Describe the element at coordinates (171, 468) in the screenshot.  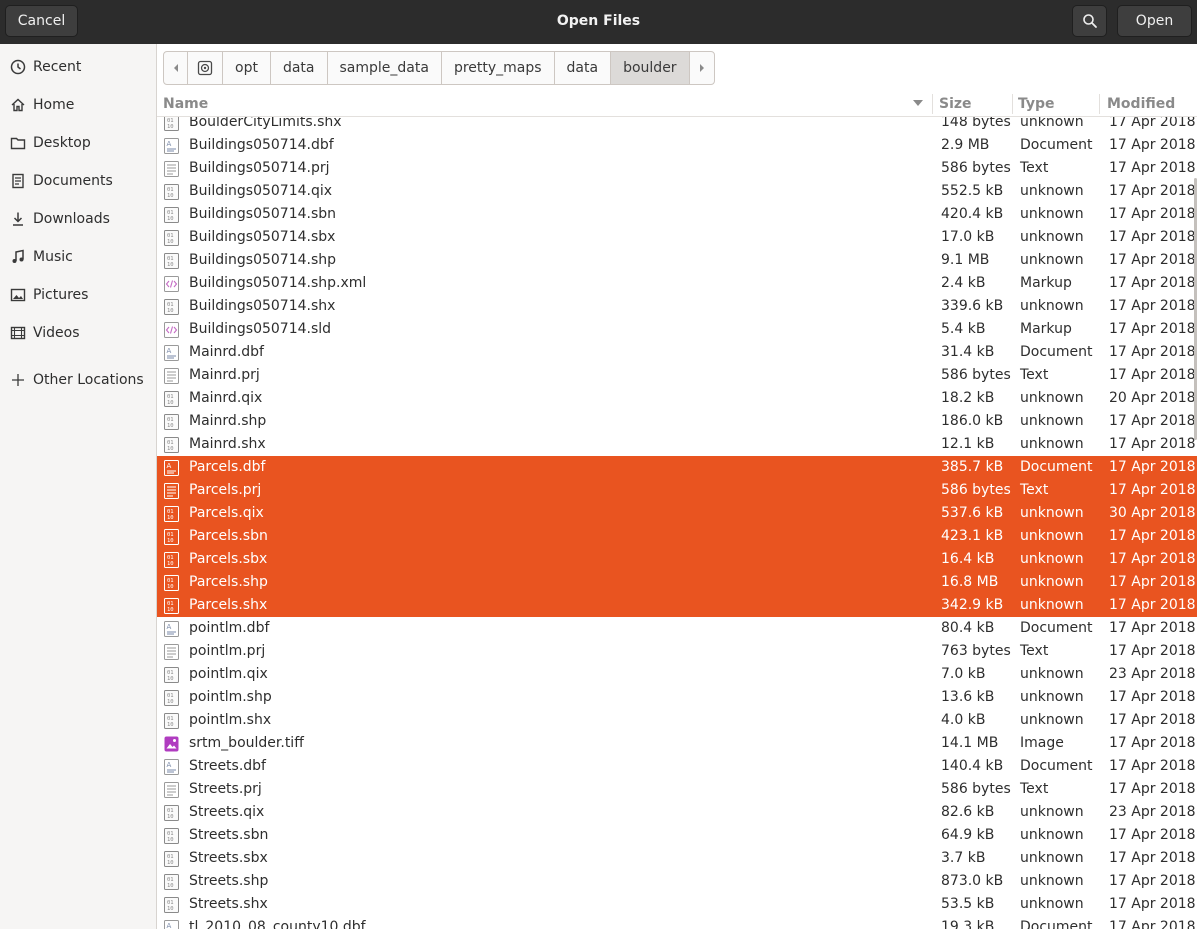
I see `document-file-icon: A` at that location.